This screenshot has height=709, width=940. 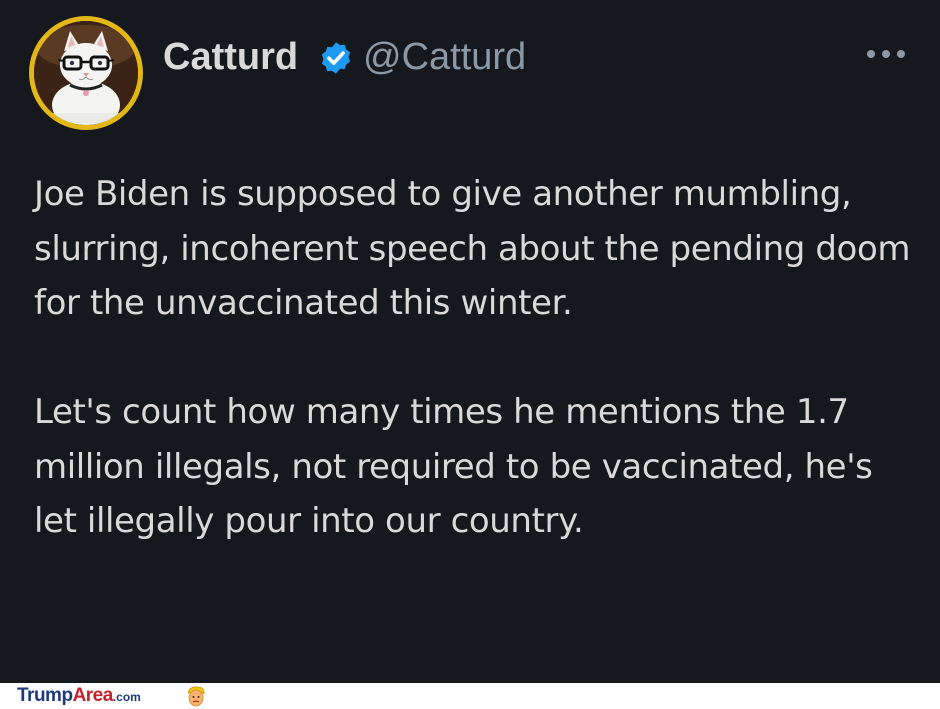 I want to click on watermark-bar: TrumpArea.com, so click(x=470, y=696).